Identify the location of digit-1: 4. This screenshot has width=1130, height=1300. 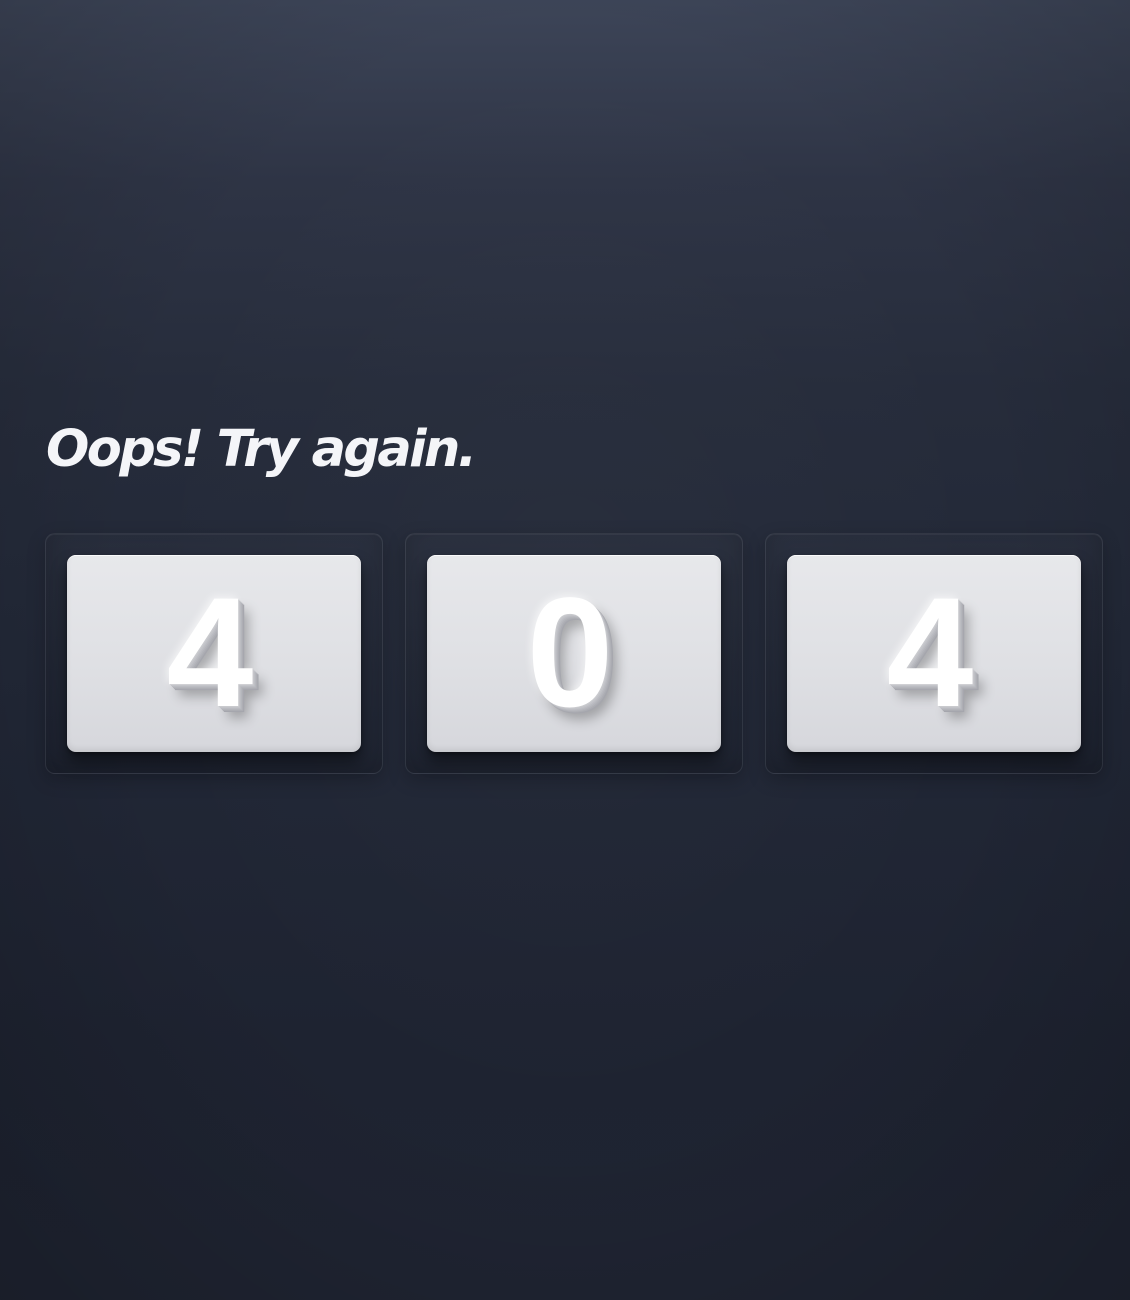
(210, 652).